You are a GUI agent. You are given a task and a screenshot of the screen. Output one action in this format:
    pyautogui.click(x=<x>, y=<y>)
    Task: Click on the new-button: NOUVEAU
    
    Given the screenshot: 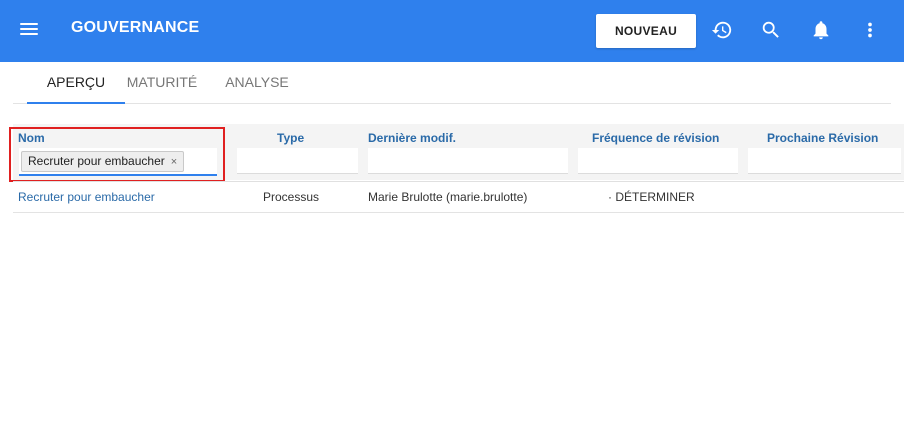 What is the action you would take?
    pyautogui.click(x=646, y=31)
    